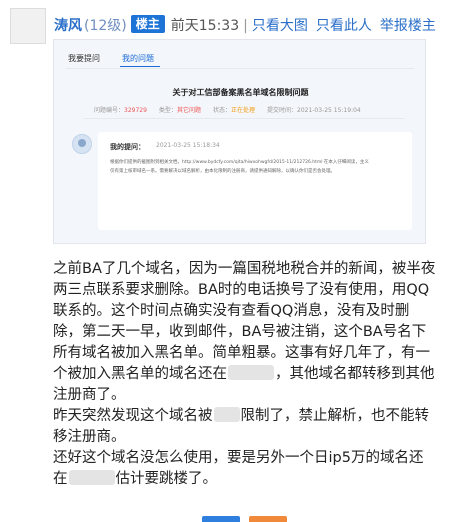 This screenshot has width=451, height=522. Describe the element at coordinates (245, 427) in the screenshot. I see `paragraph: 昨天突然发现这个域名被 限制了，禁止解析，也不能转移注册商。` at that location.